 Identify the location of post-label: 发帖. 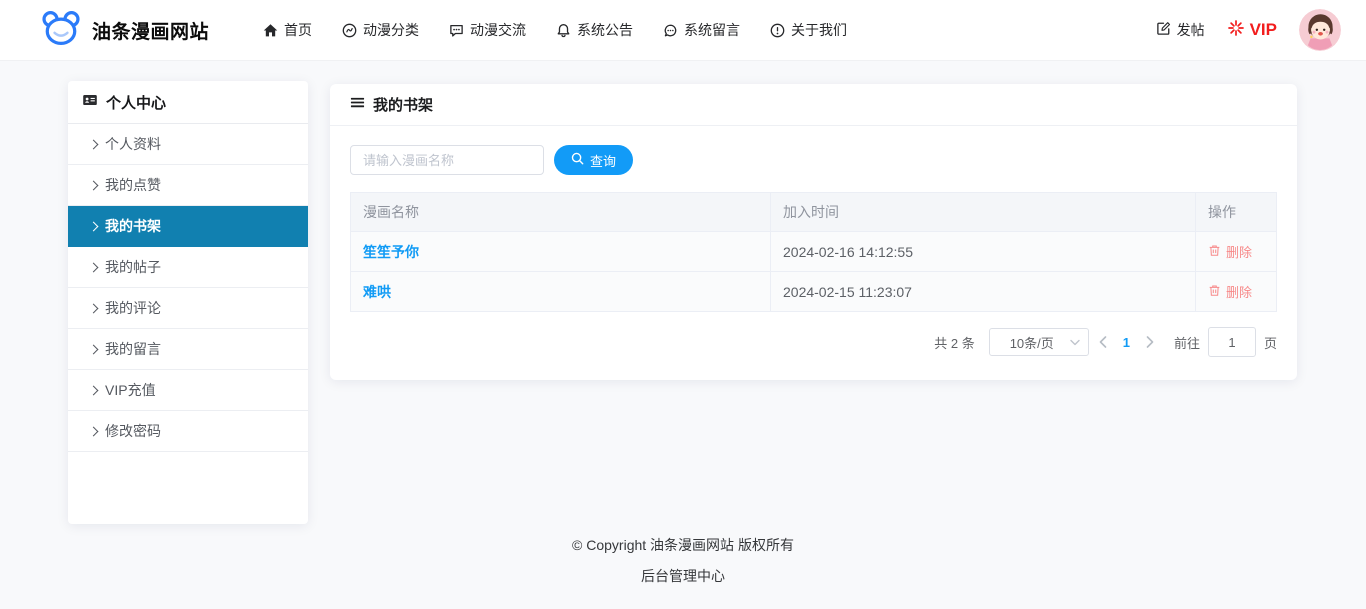
(1190, 30).